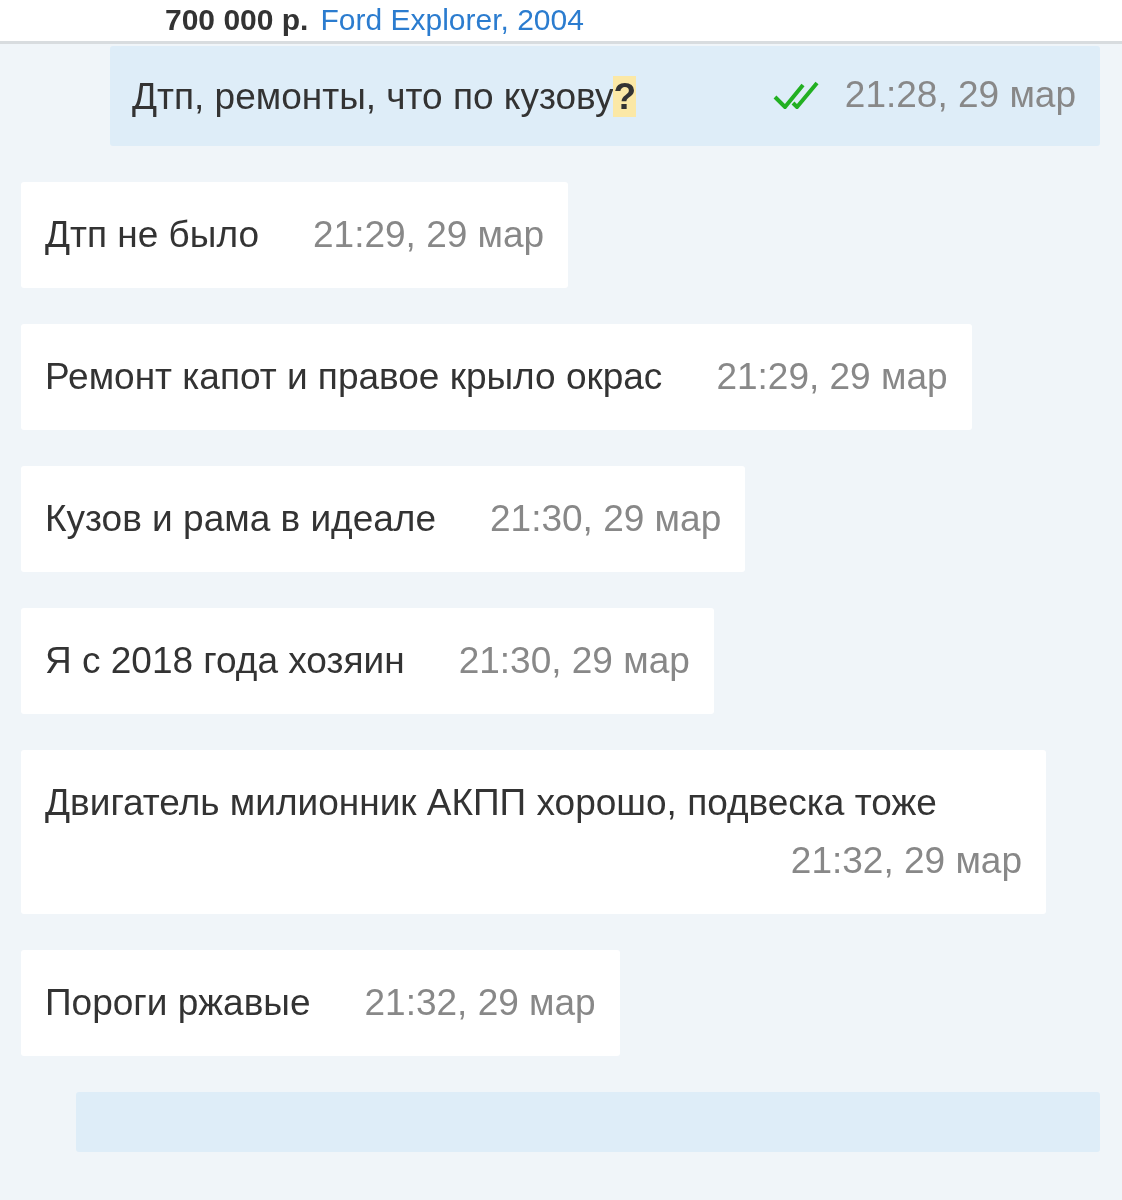 This screenshot has width=1122, height=1200. Describe the element at coordinates (225, 661) in the screenshot. I see `message-text: Я с 2018 года хозяин` at that location.